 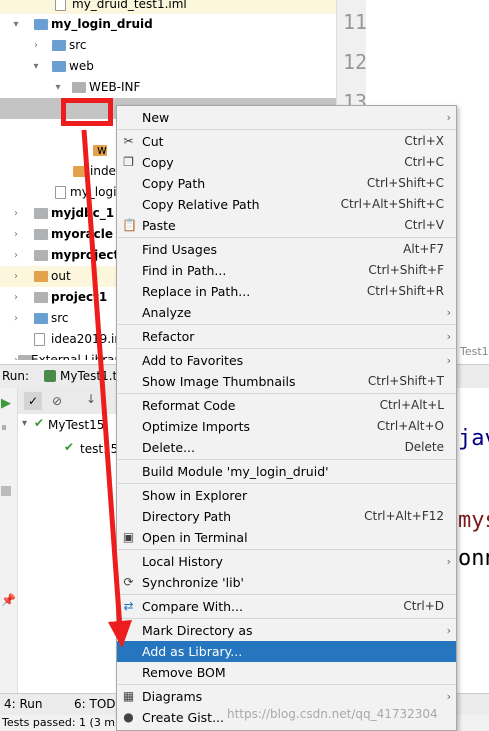 What do you see at coordinates (332, 714) in the screenshot?
I see `watermark: https://blog.csdn.net/qq_41732304` at bounding box center [332, 714].